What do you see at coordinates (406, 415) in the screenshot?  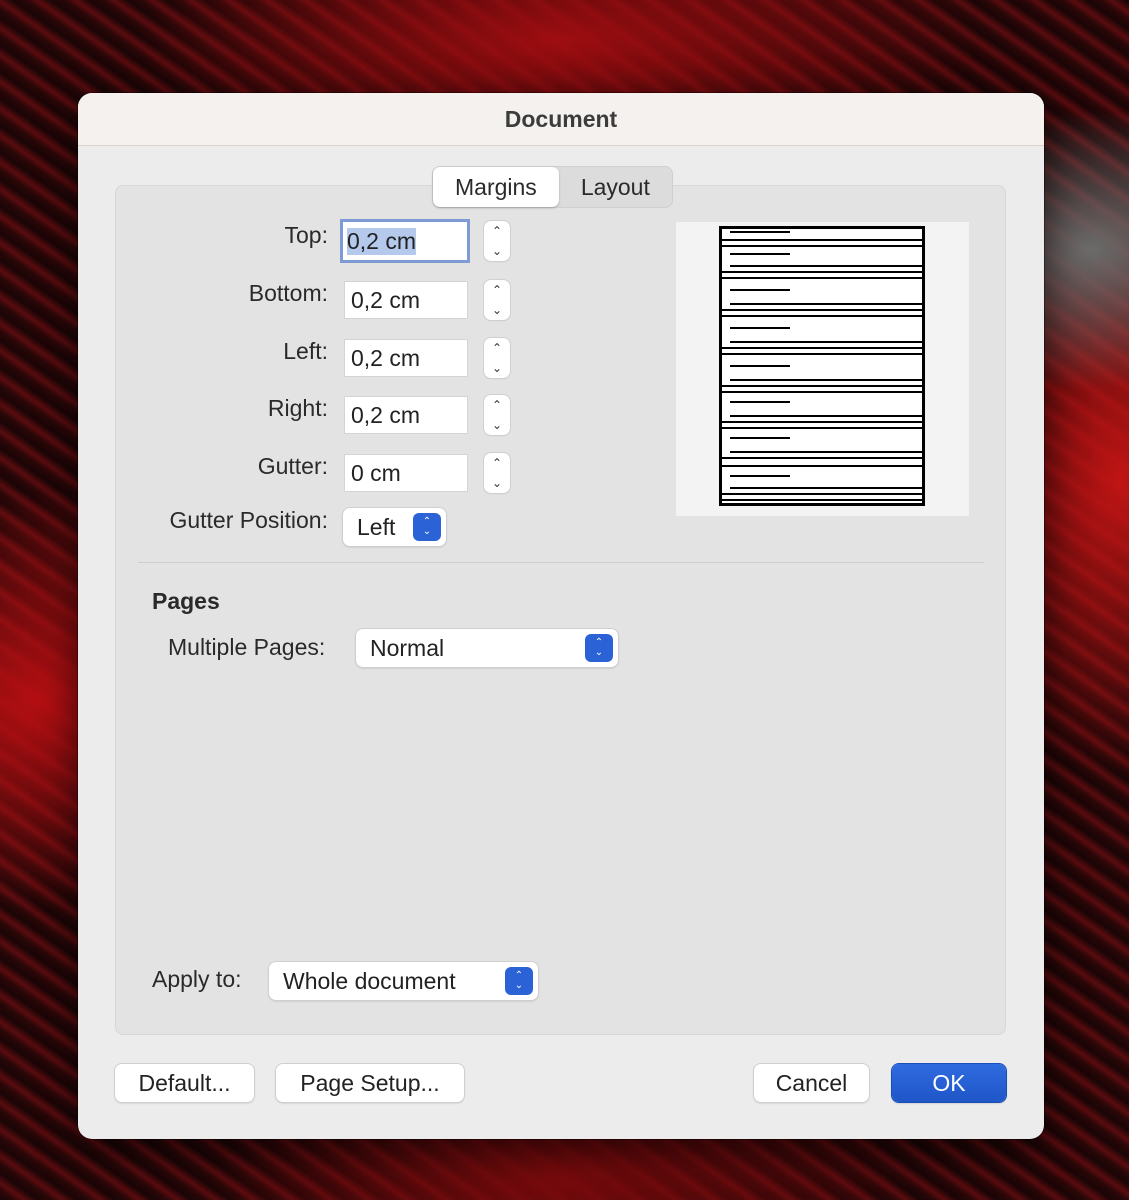 I see `right-margin-input: 0,2 cm` at bounding box center [406, 415].